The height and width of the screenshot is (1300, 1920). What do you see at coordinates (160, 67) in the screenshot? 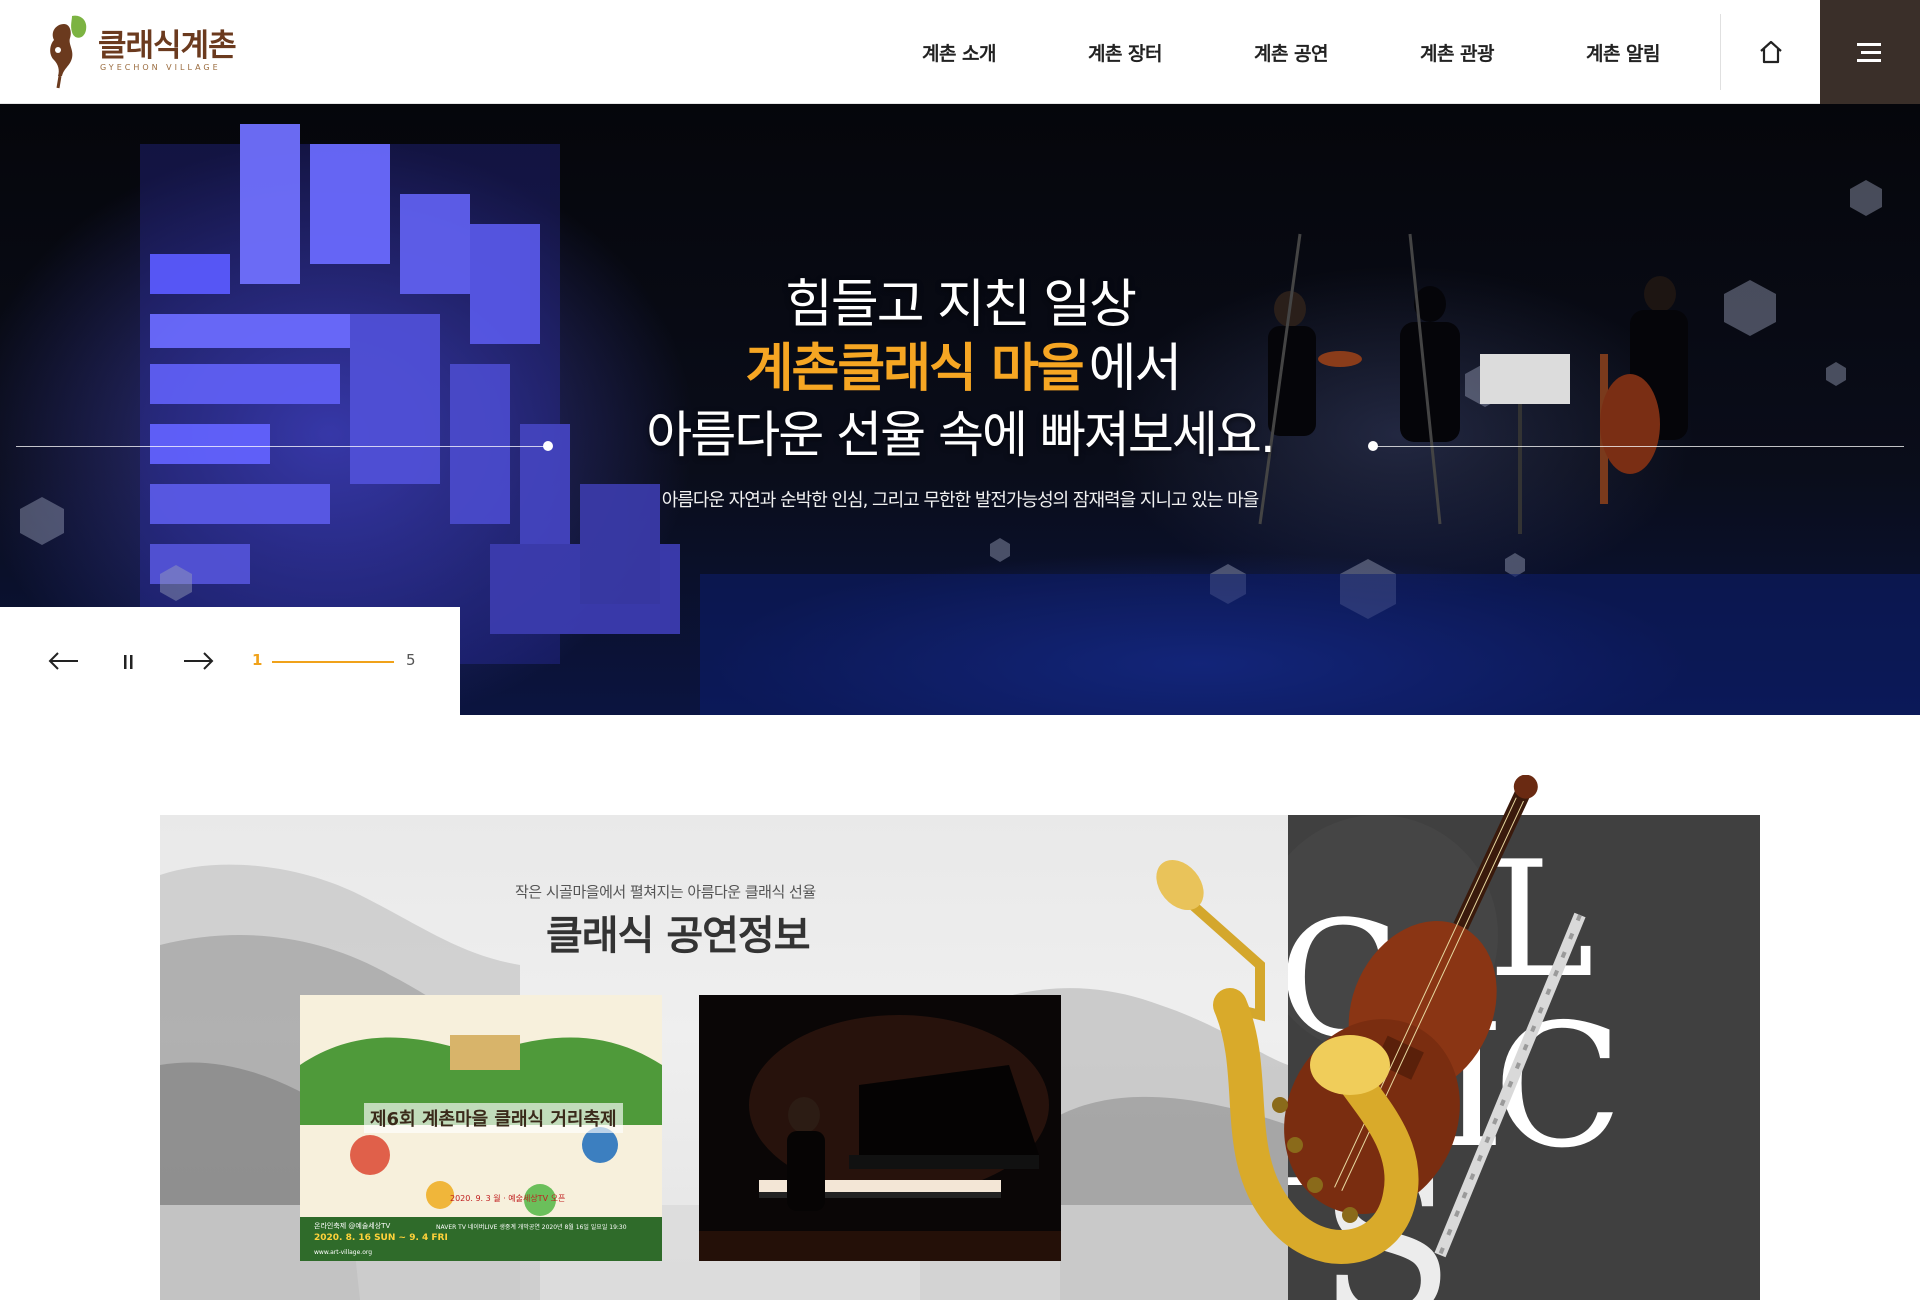
I see `logo-subtitle: GYECHON VILLAGE` at bounding box center [160, 67].